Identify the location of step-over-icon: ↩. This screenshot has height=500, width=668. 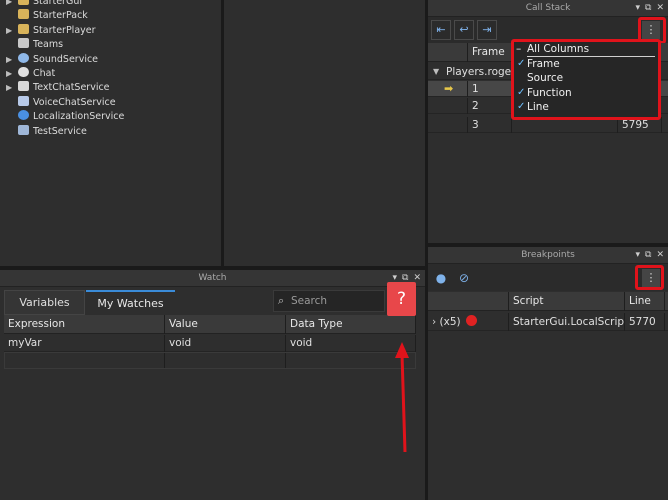
(464, 30).